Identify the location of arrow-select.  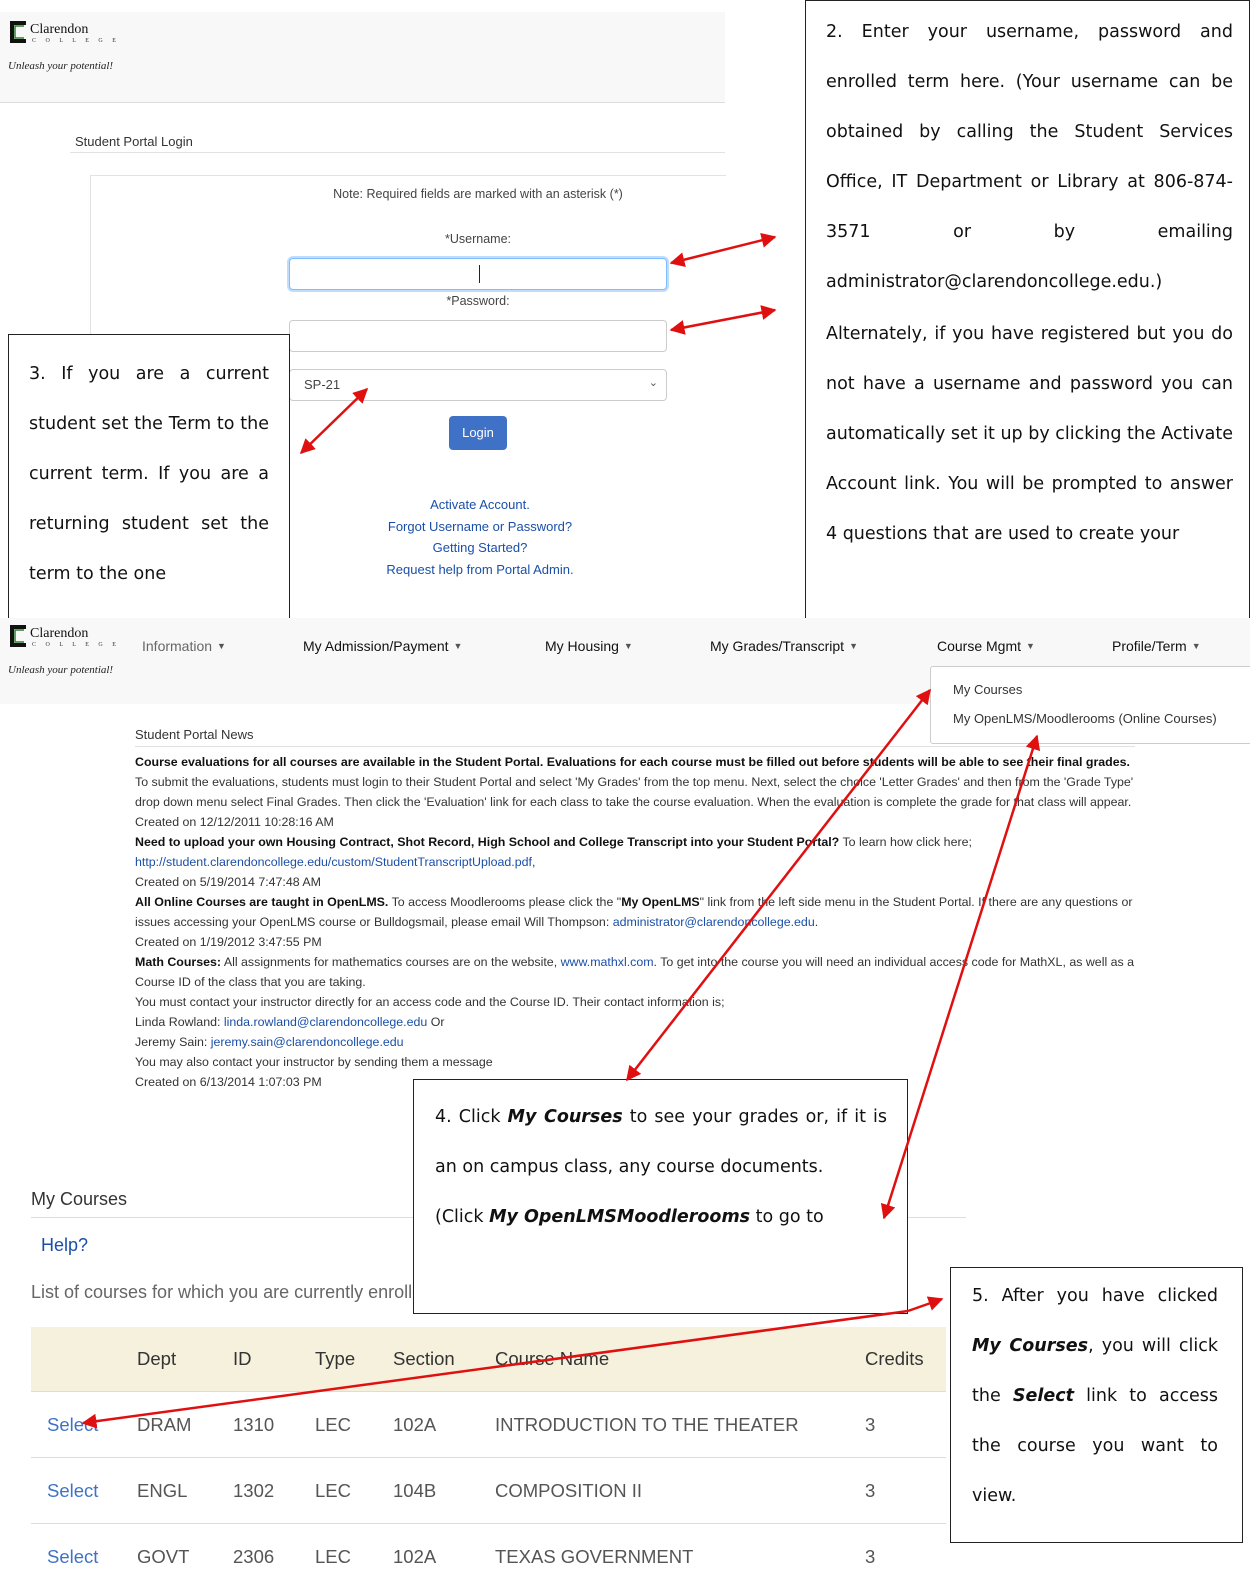
(495, 1367).